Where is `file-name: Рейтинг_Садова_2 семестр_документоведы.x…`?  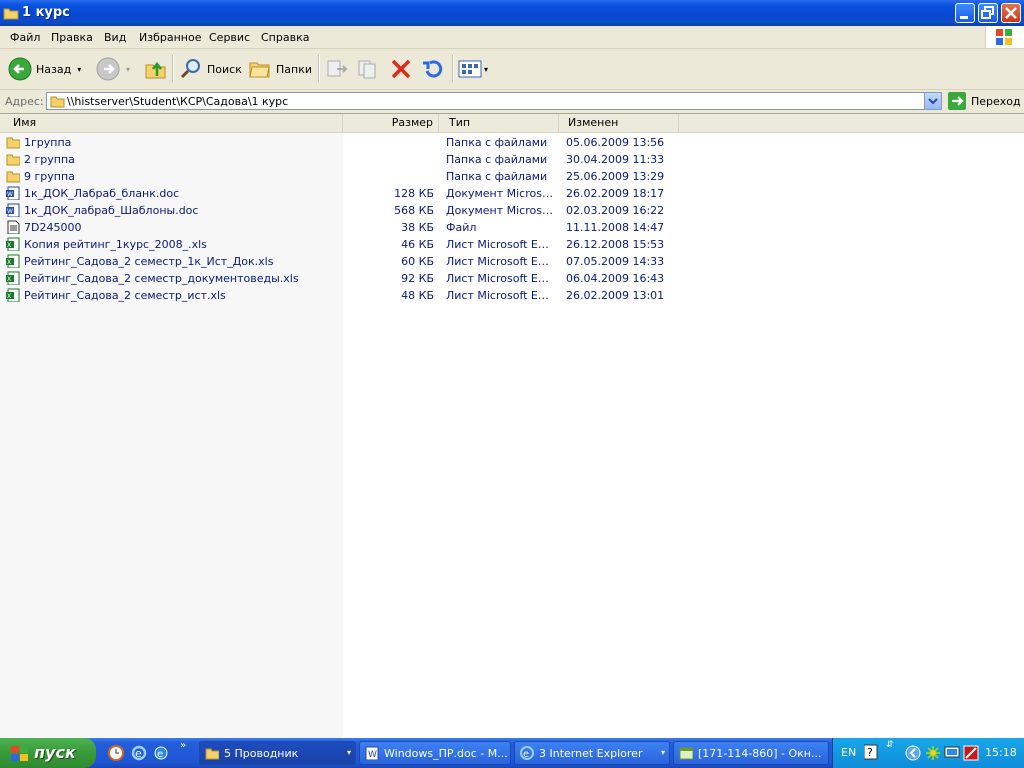 file-name: Рейтинг_Садова_2 семестр_документоведы.x… is located at coordinates (161, 278).